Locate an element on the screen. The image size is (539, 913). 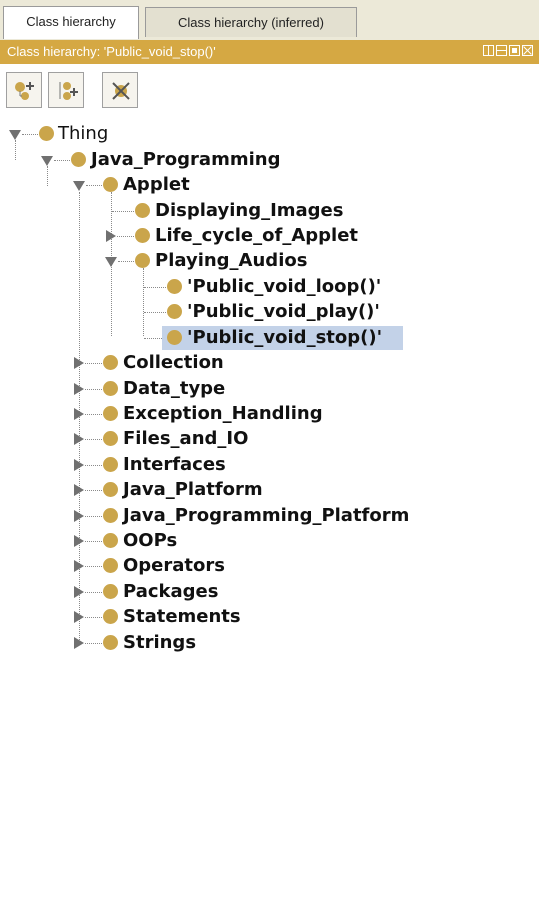
tree-node-packages: Packages is located at coordinates (150, 592).